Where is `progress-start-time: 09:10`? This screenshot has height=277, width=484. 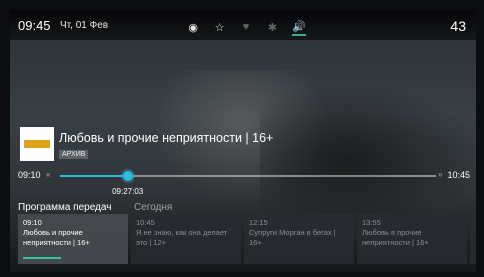 progress-start-time: 09:10 is located at coordinates (29, 175).